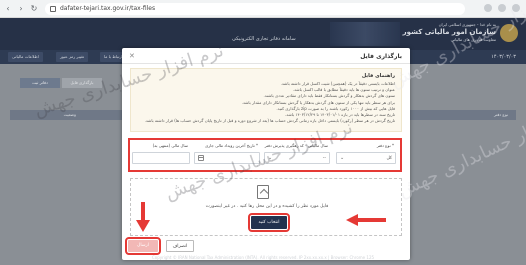 The height and width of the screenshot is (265, 526). I want to click on book-type-select: ⌄ کل, so click(366, 158).